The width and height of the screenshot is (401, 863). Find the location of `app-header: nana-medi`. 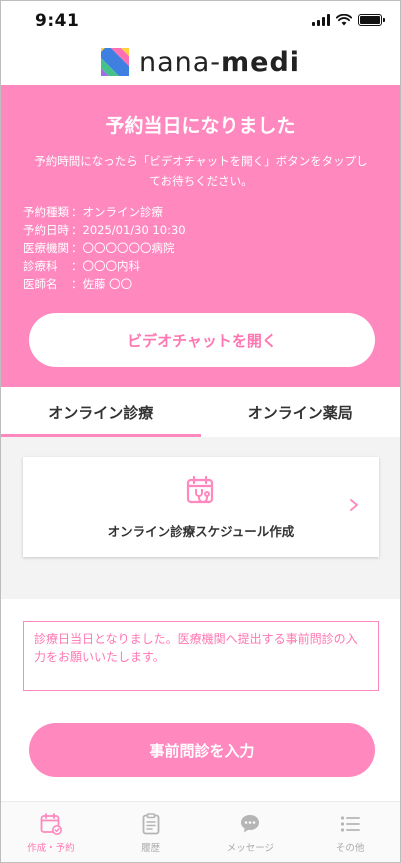

app-header: nana-medi is located at coordinates (200, 62).